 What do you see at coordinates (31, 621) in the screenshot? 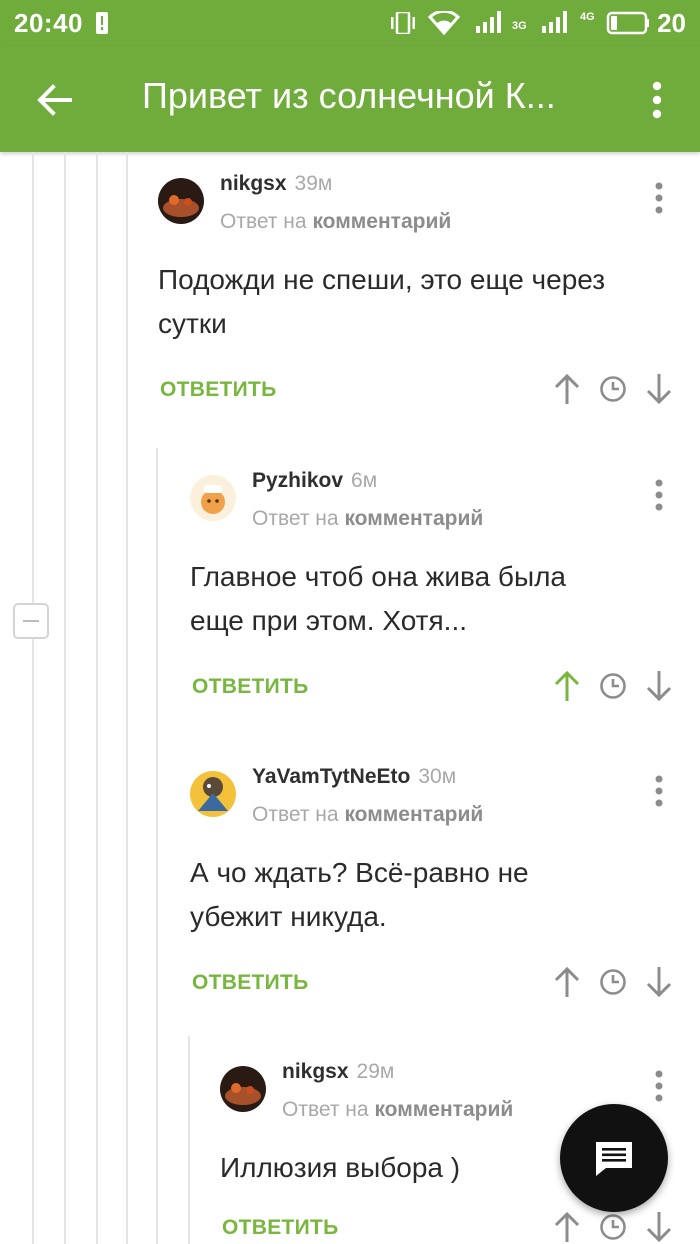
I see `collapse-thread-button` at bounding box center [31, 621].